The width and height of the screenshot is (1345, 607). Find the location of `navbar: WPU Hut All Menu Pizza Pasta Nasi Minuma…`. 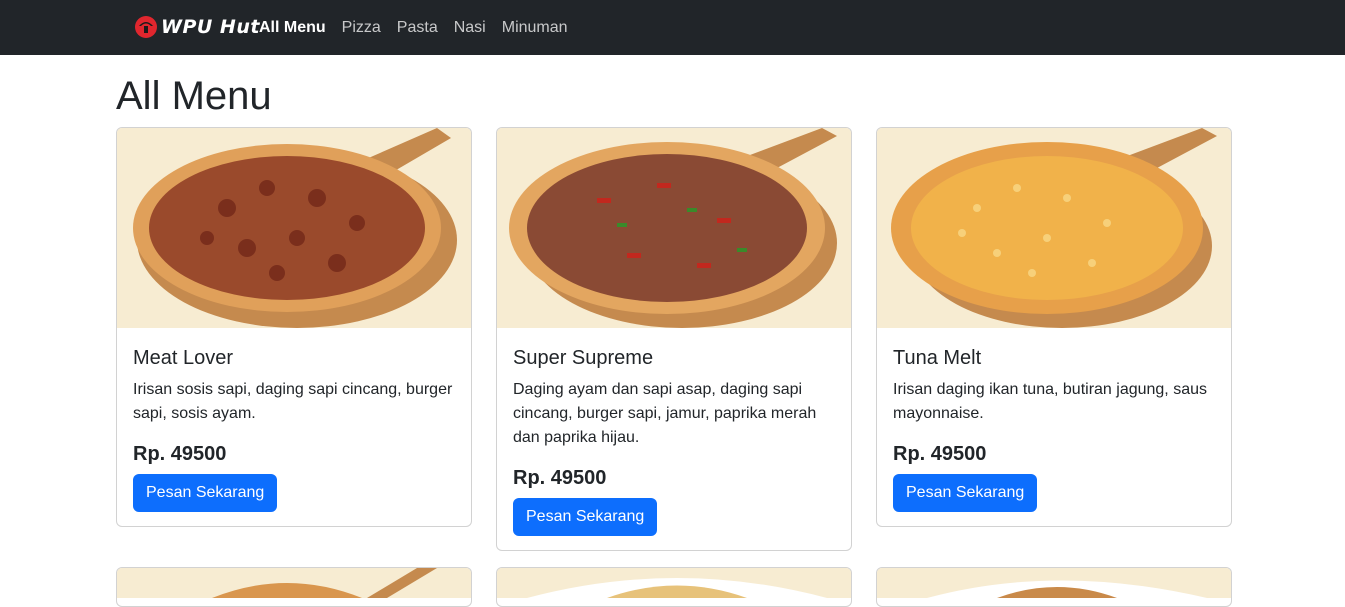

navbar: WPU Hut All Menu Pizza Pasta Nasi Minuma… is located at coordinates (672, 27).